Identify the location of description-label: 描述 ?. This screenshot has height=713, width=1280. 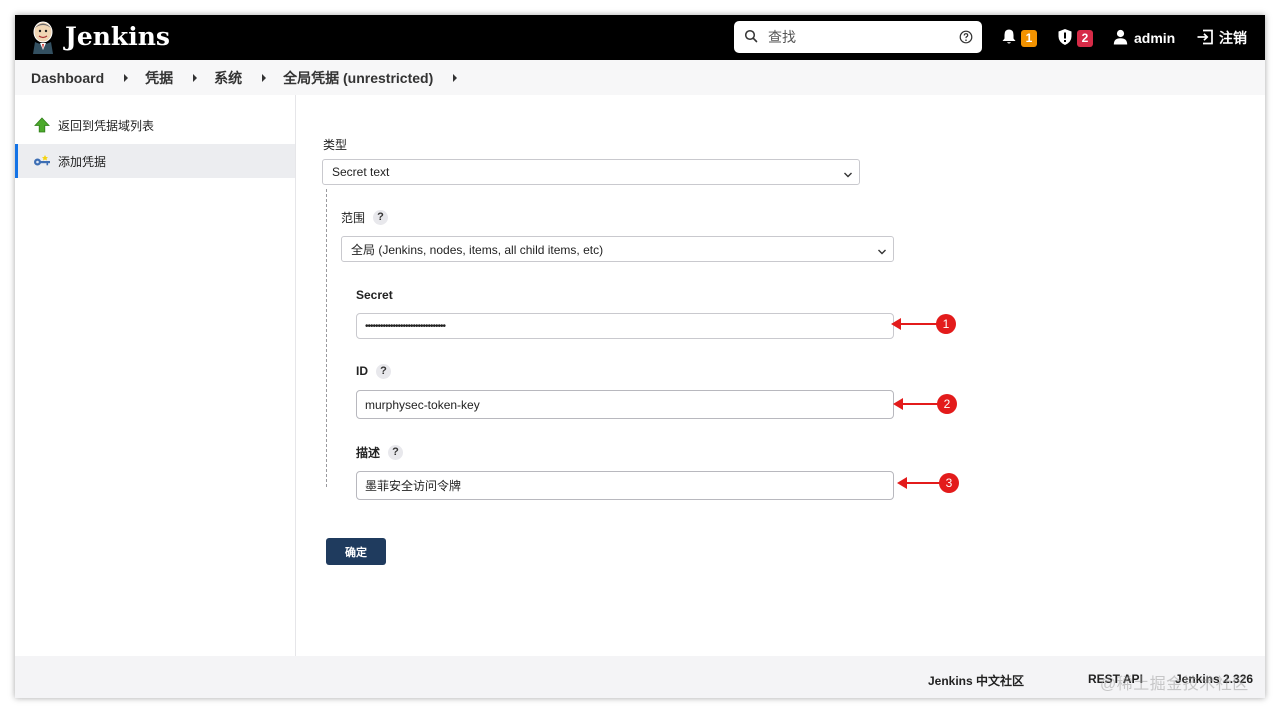
(380, 452).